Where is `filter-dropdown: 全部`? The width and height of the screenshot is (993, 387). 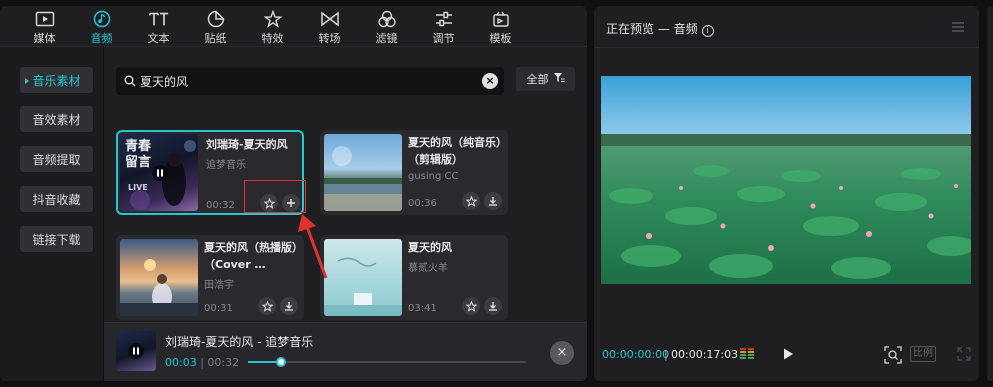 filter-dropdown: 全部 is located at coordinates (545, 79).